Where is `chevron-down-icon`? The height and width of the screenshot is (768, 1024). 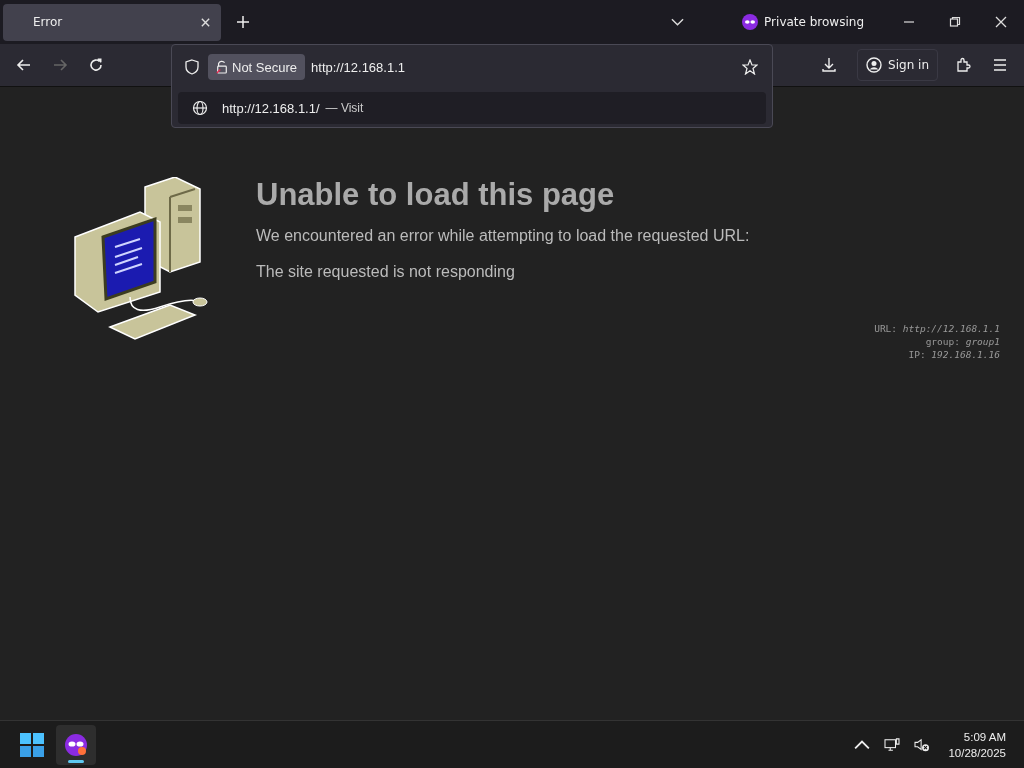
chevron-down-icon is located at coordinates (678, 22).